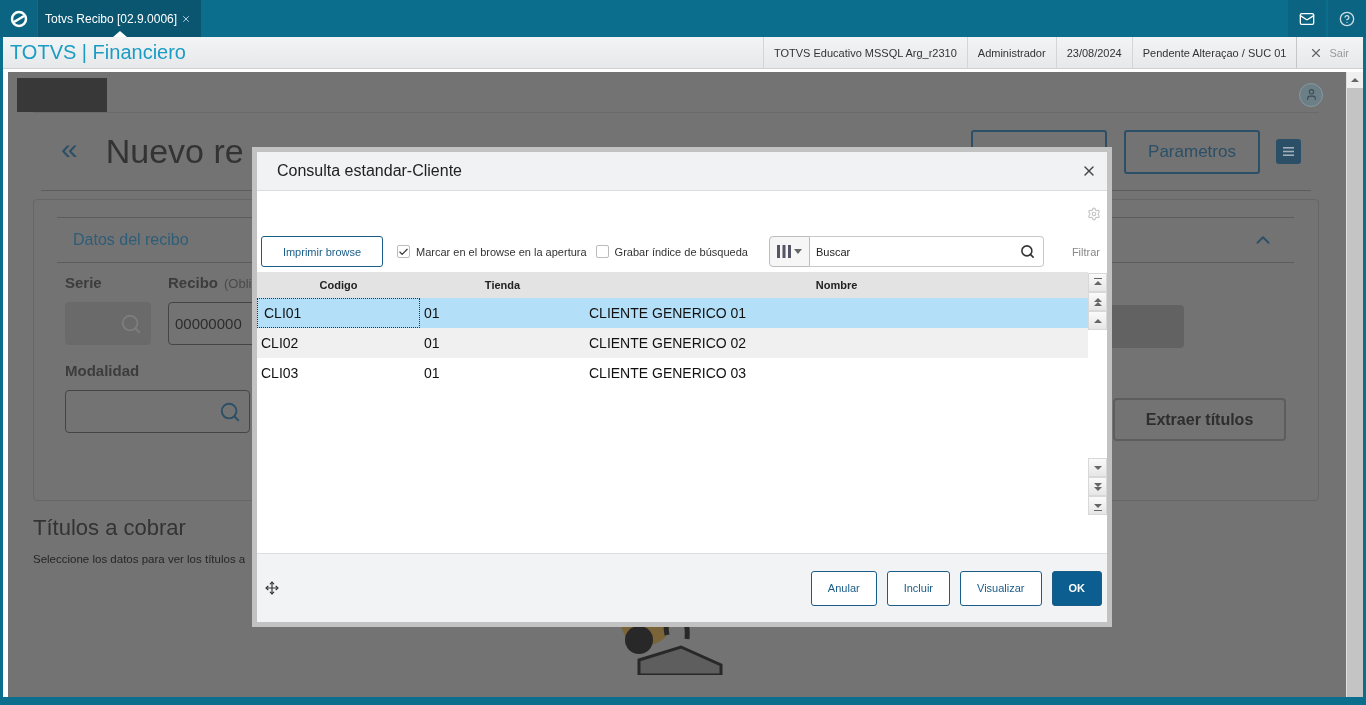 The image size is (1366, 705). I want to click on logo-icon, so click(18, 18).